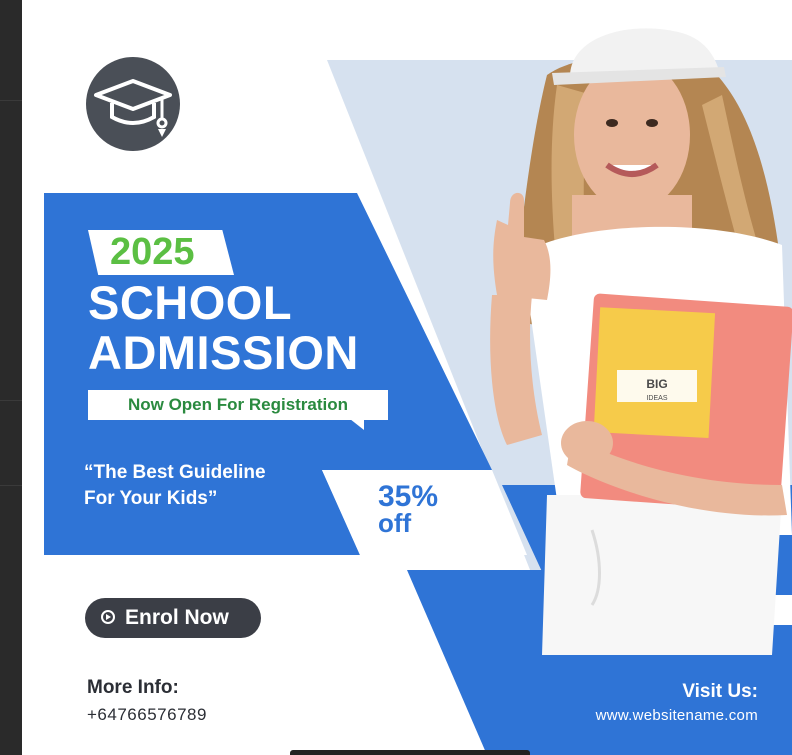  What do you see at coordinates (175, 486) in the screenshot?
I see `tagline-quote: “The Best Guideline For Your Kids”` at bounding box center [175, 486].